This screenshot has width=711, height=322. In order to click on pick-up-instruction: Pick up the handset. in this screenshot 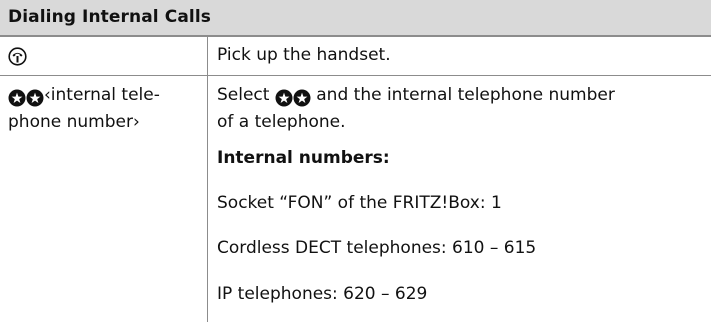, I will do `click(304, 55)`.